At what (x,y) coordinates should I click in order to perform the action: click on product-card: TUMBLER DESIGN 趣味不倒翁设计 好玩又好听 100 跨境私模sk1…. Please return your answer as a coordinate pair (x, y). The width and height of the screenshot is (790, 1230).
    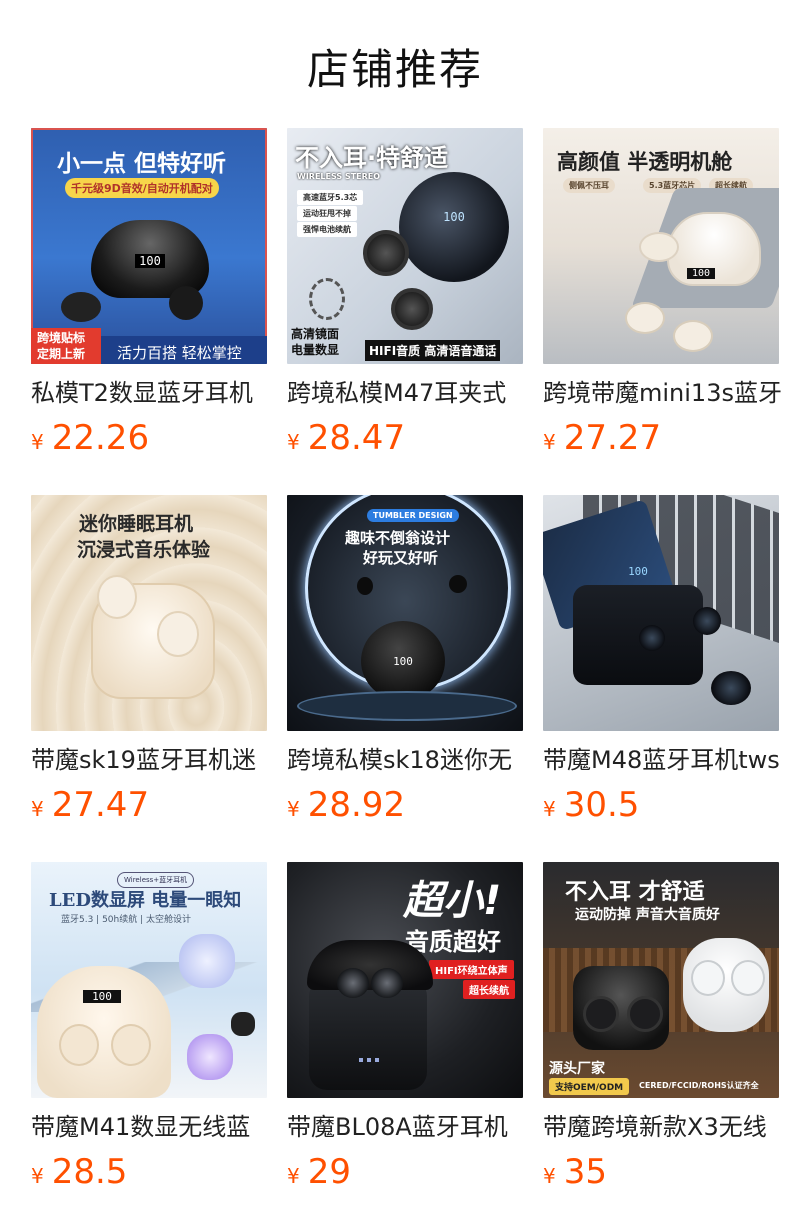
    Looking at the image, I should click on (405, 661).